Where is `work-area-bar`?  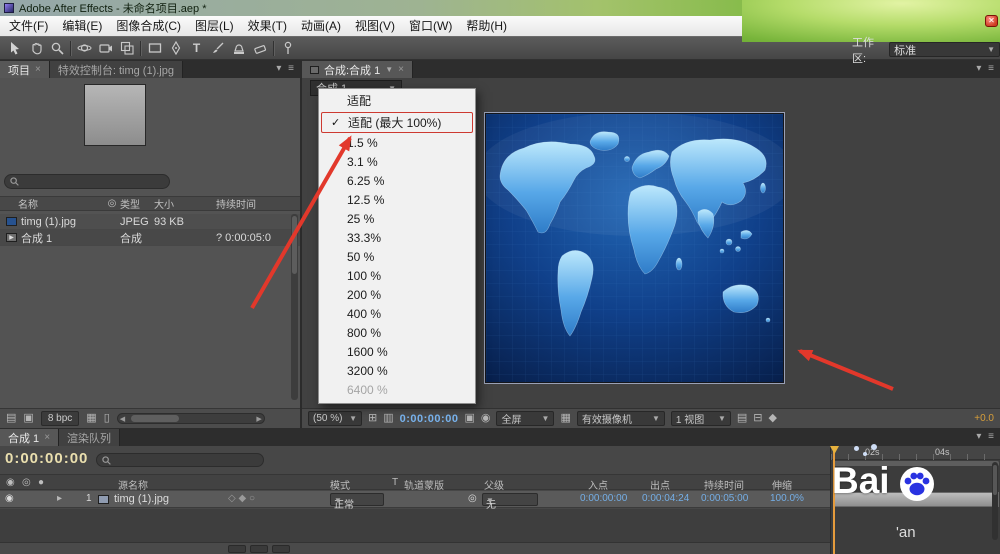 work-area-bar is located at coordinates (916, 463).